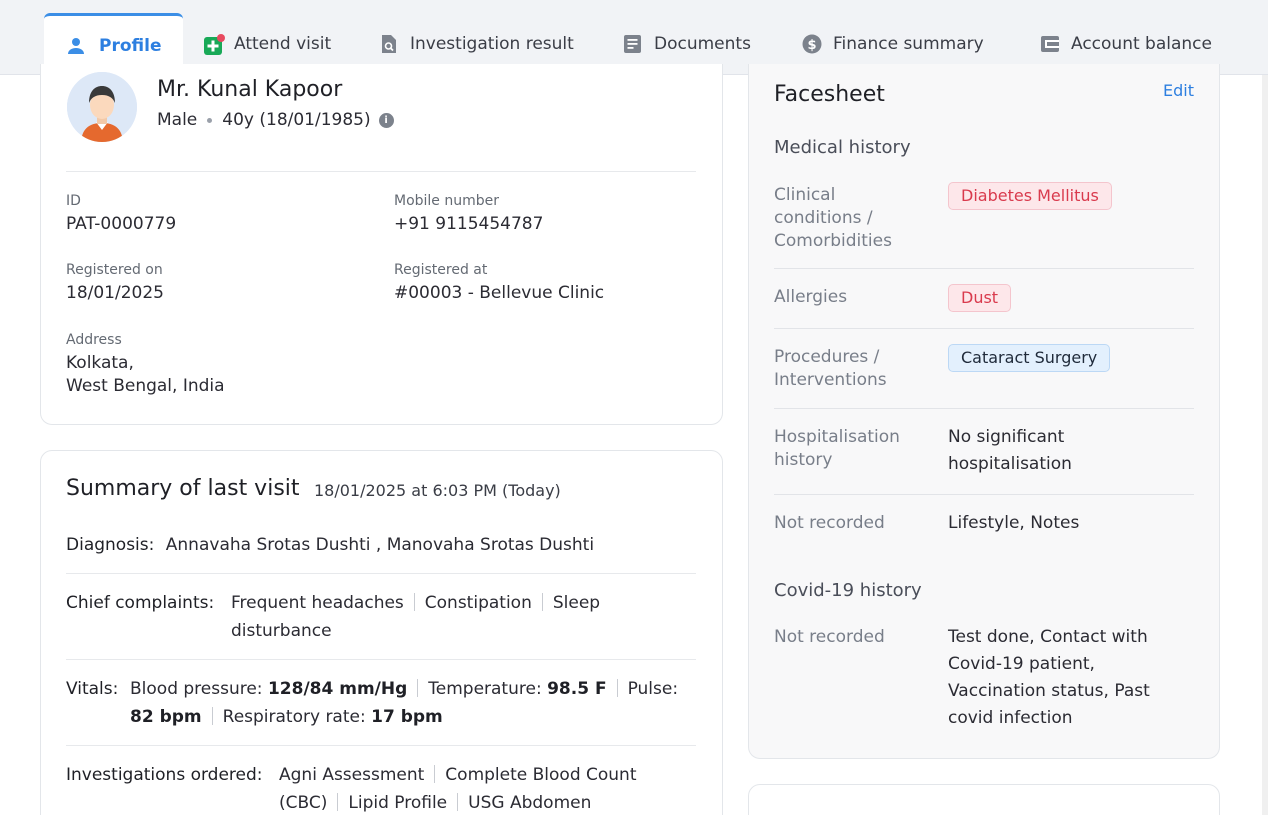 This screenshot has width=1268, height=815. Describe the element at coordinates (1141, 44) in the screenshot. I see `tab-label: Account balance` at that location.